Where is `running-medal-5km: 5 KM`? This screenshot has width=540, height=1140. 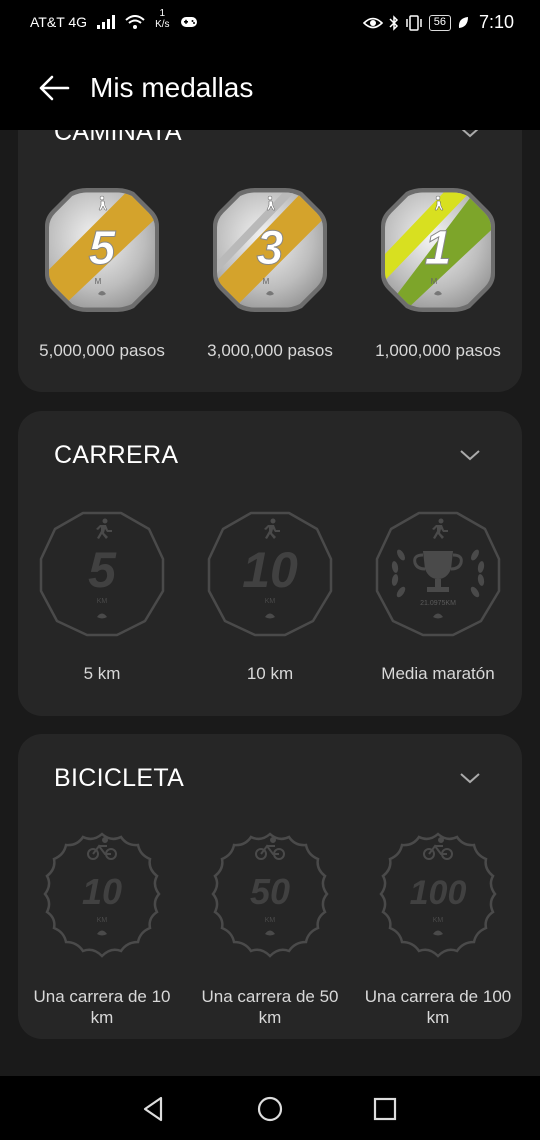
running-medal-5km: 5 KM is located at coordinates (102, 574).